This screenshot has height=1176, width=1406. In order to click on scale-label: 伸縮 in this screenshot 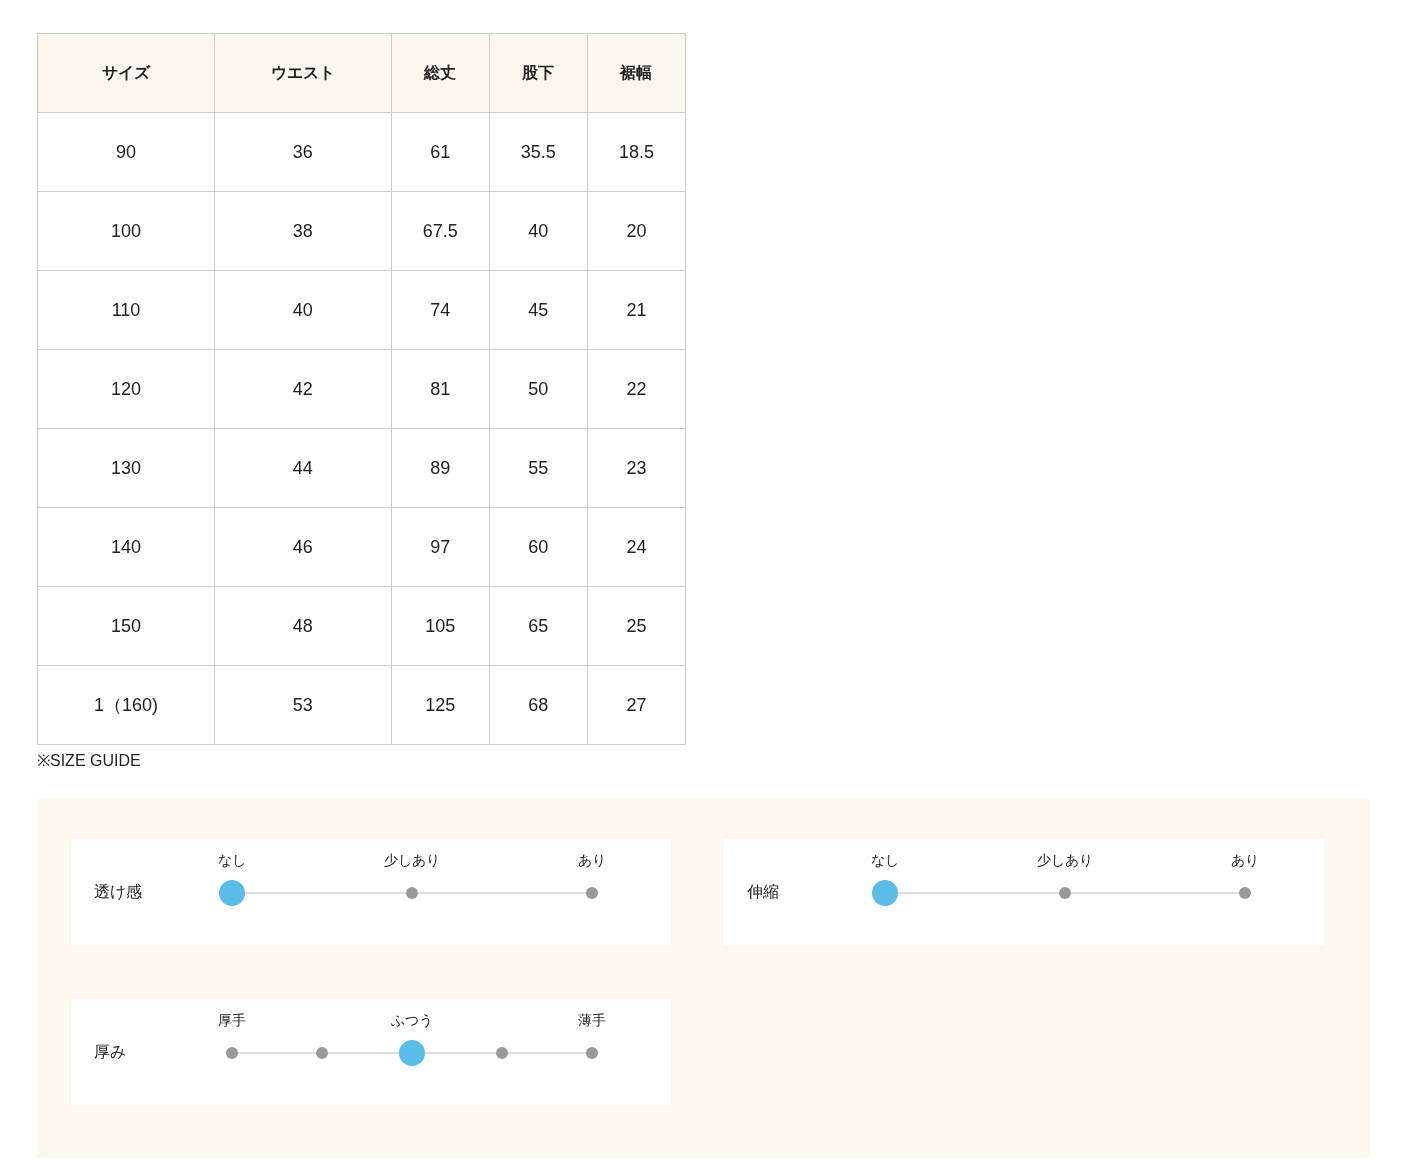, I will do `click(763, 892)`.